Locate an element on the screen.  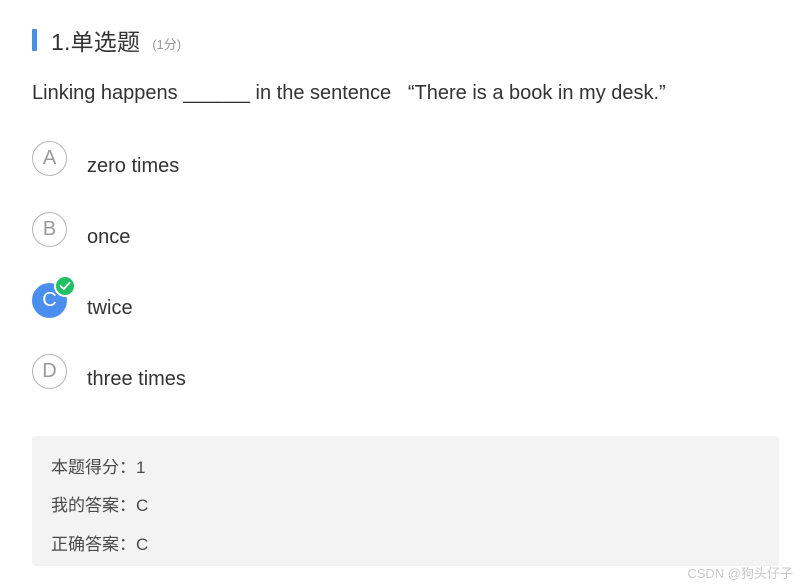
correct-answer: 正确答案：C is located at coordinates (100, 544).